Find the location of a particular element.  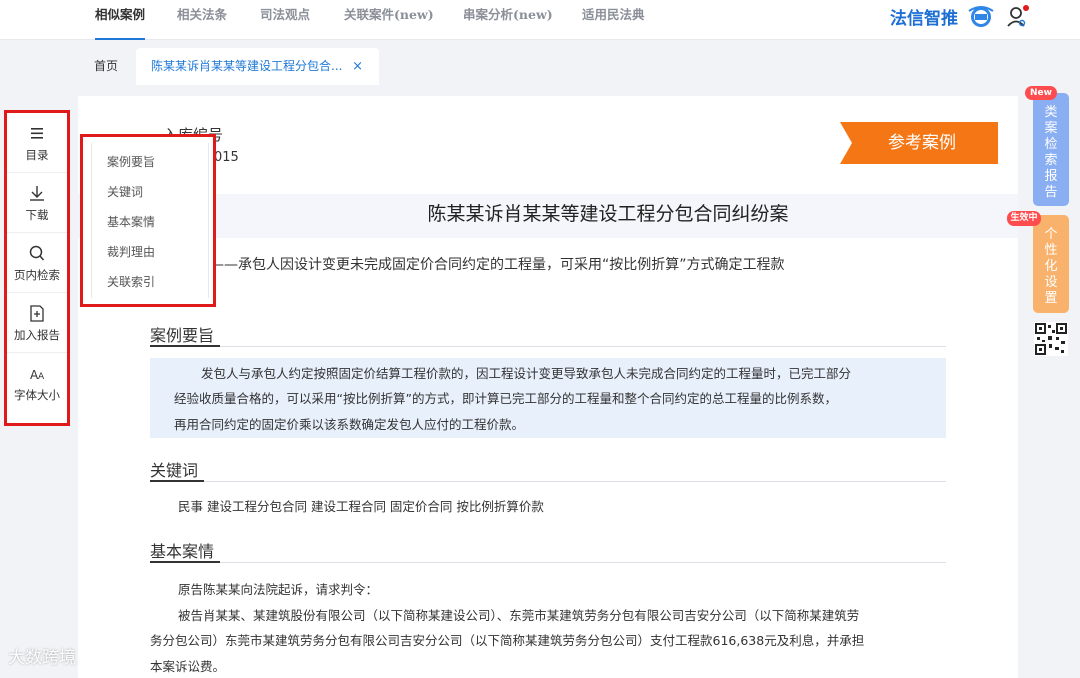

outline-item-reasoning: 裁判理由 is located at coordinates (131, 251).